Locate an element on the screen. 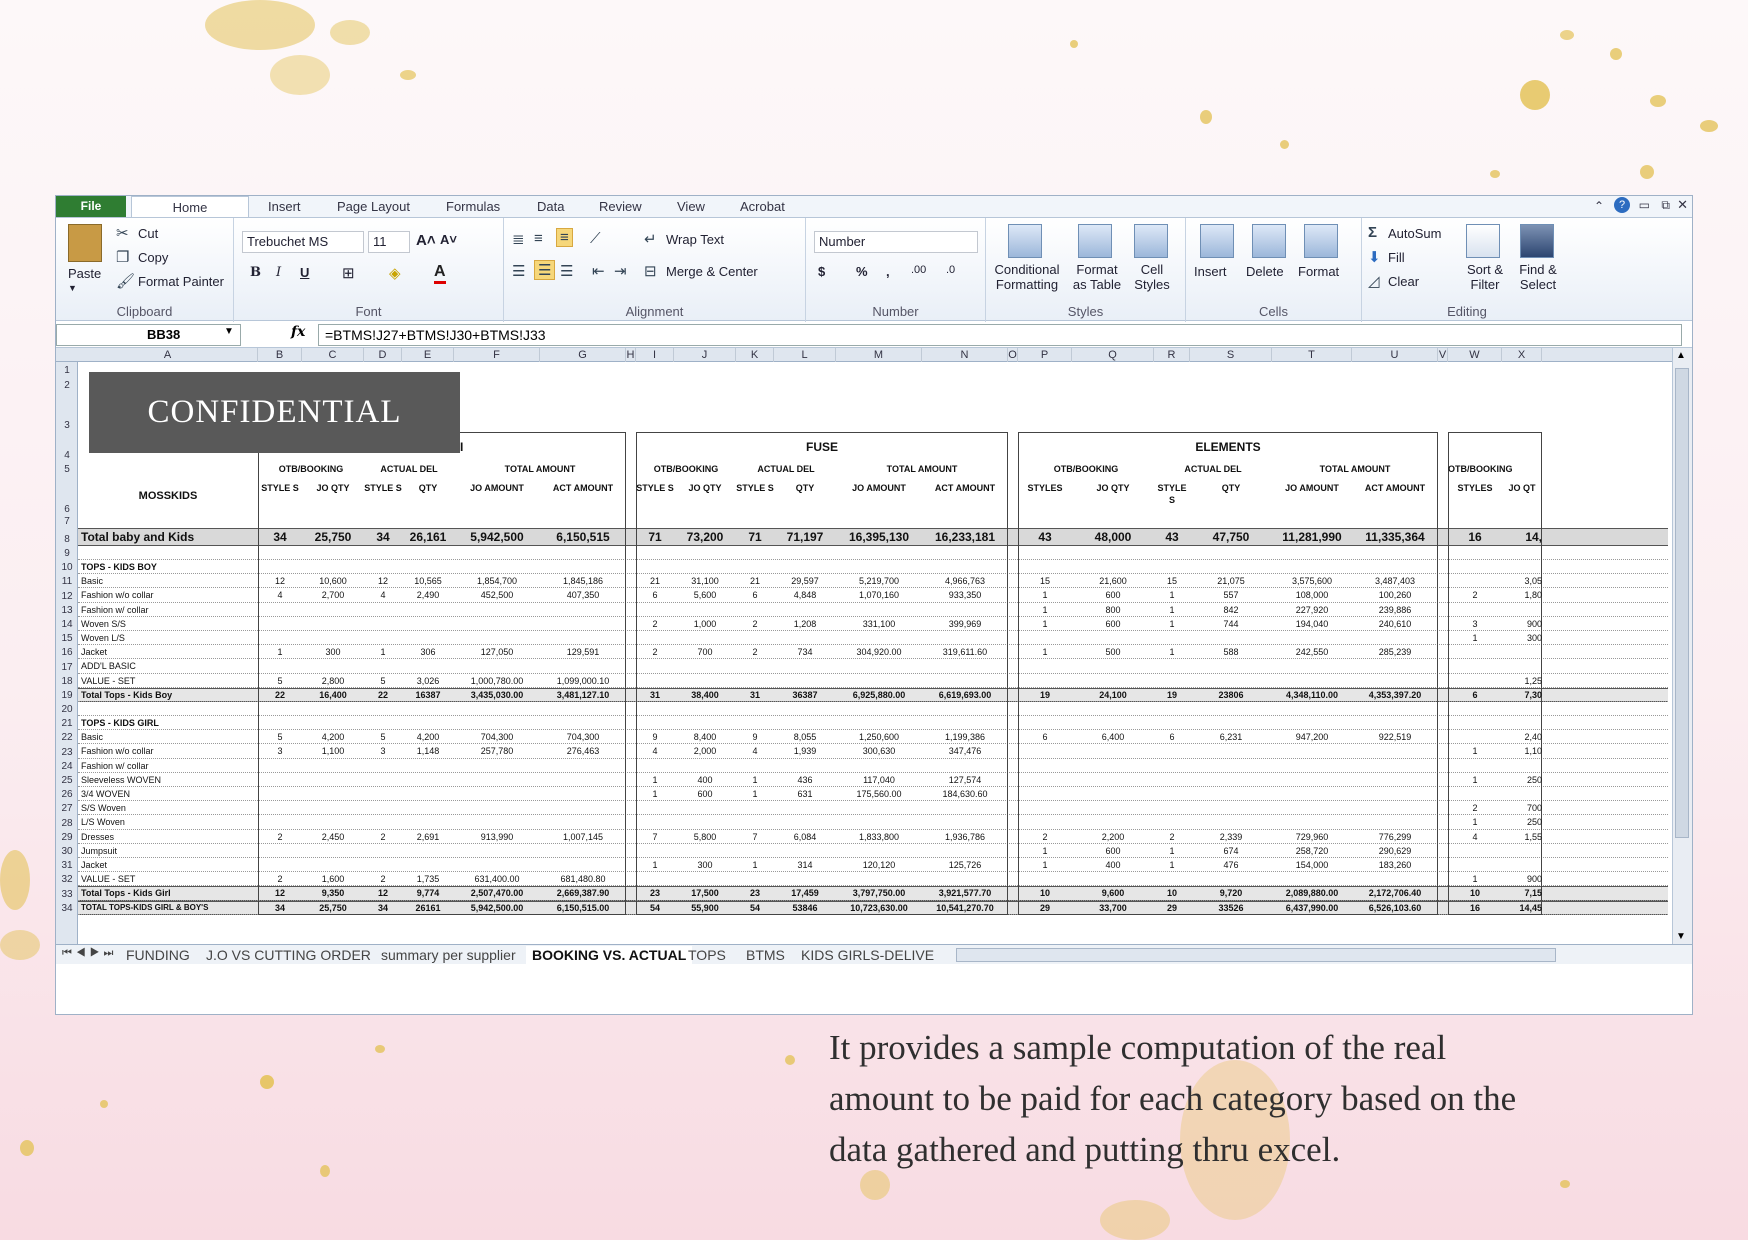 This screenshot has height=1240, width=1748. kawaii-value: 2,507,470.00 is located at coordinates (497, 893).